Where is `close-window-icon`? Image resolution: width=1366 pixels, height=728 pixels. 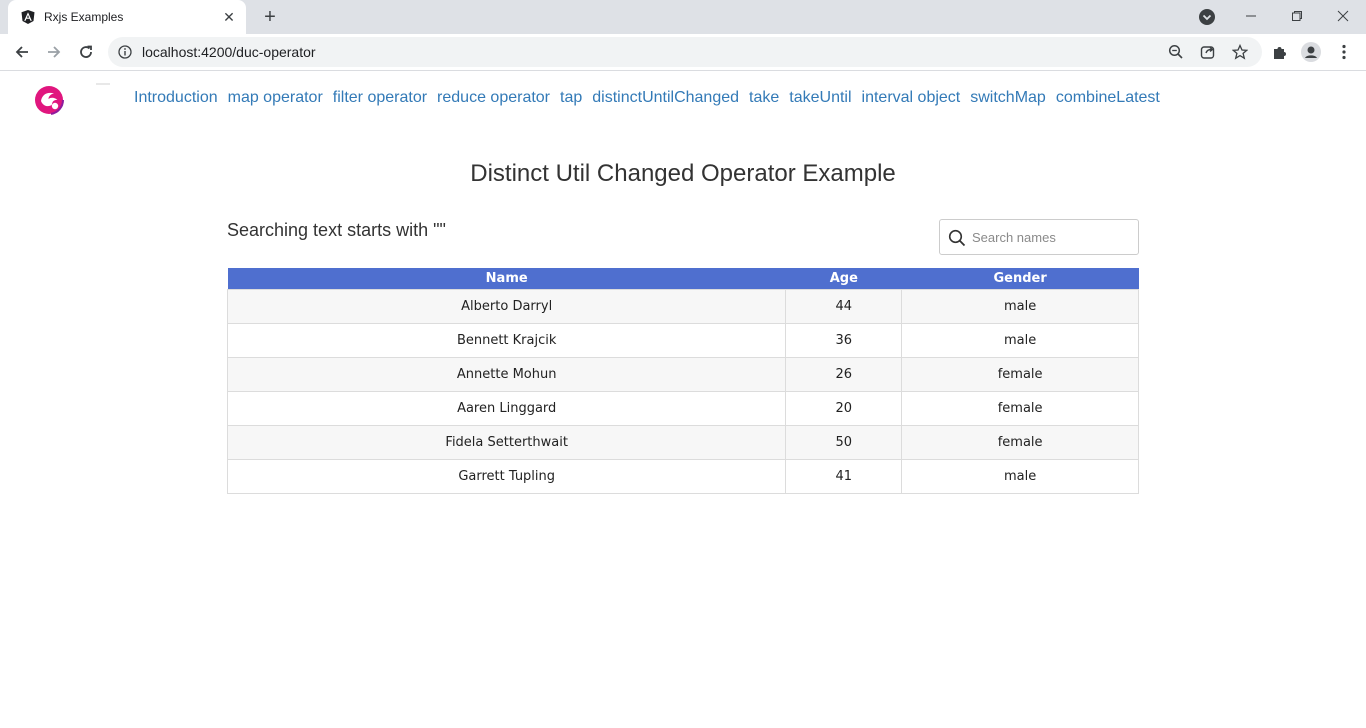 close-window-icon is located at coordinates (1343, 16).